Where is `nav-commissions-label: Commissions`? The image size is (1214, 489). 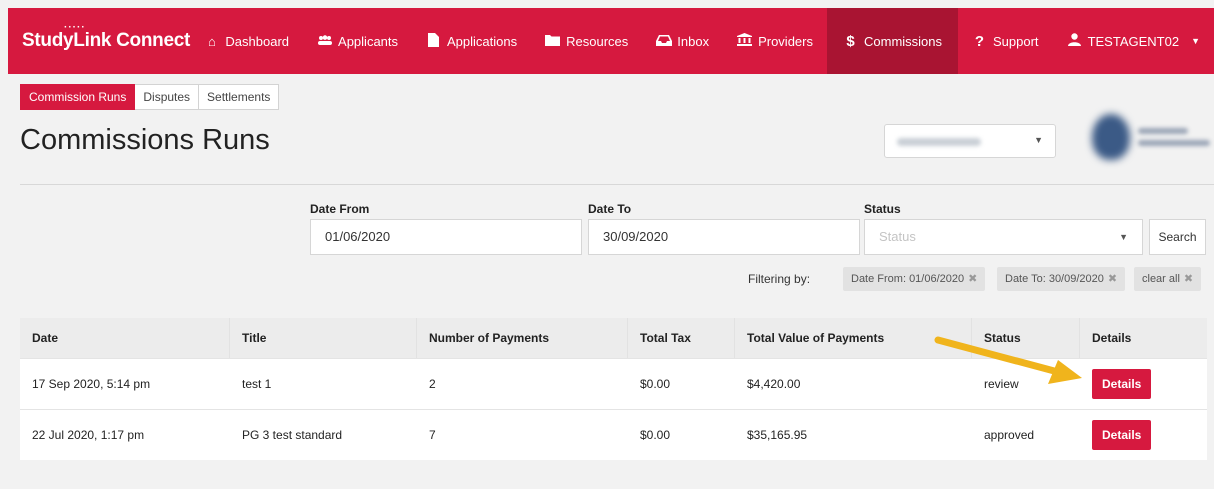
nav-commissions-label: Commissions is located at coordinates (903, 41).